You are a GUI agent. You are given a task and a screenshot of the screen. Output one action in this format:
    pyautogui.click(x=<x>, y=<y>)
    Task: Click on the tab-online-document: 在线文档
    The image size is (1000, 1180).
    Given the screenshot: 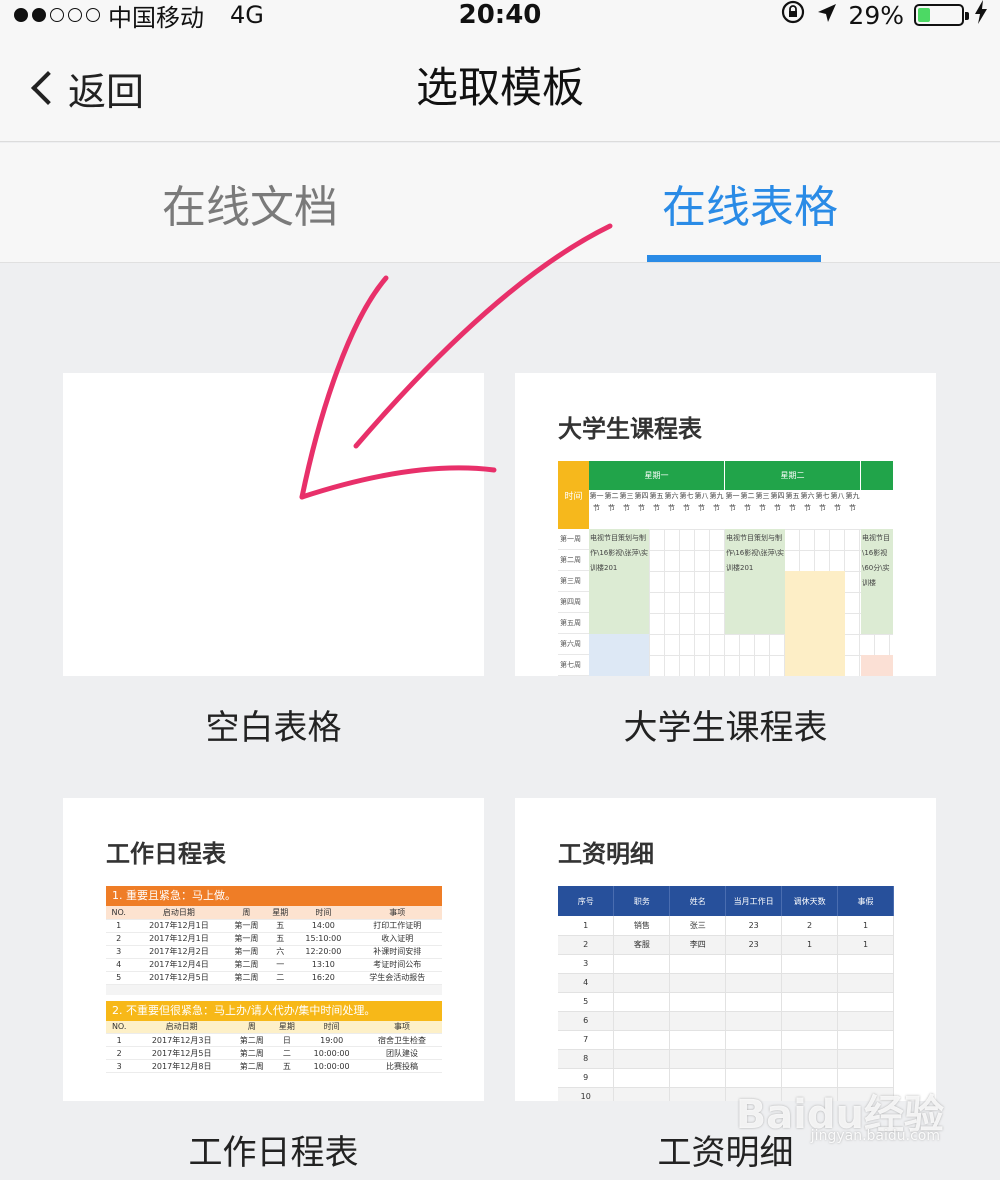 What is the action you would take?
    pyautogui.click(x=250, y=203)
    